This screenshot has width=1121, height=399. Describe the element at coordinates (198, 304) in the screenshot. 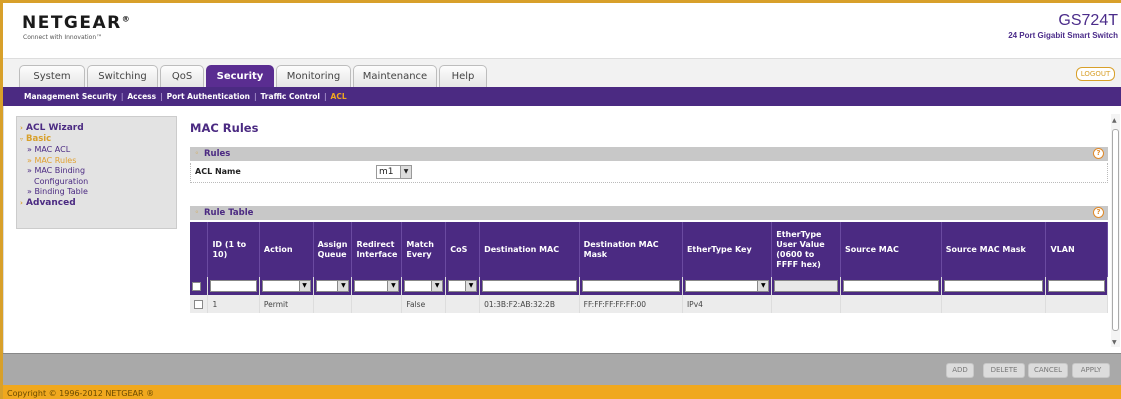

I see `row-checkbox` at that location.